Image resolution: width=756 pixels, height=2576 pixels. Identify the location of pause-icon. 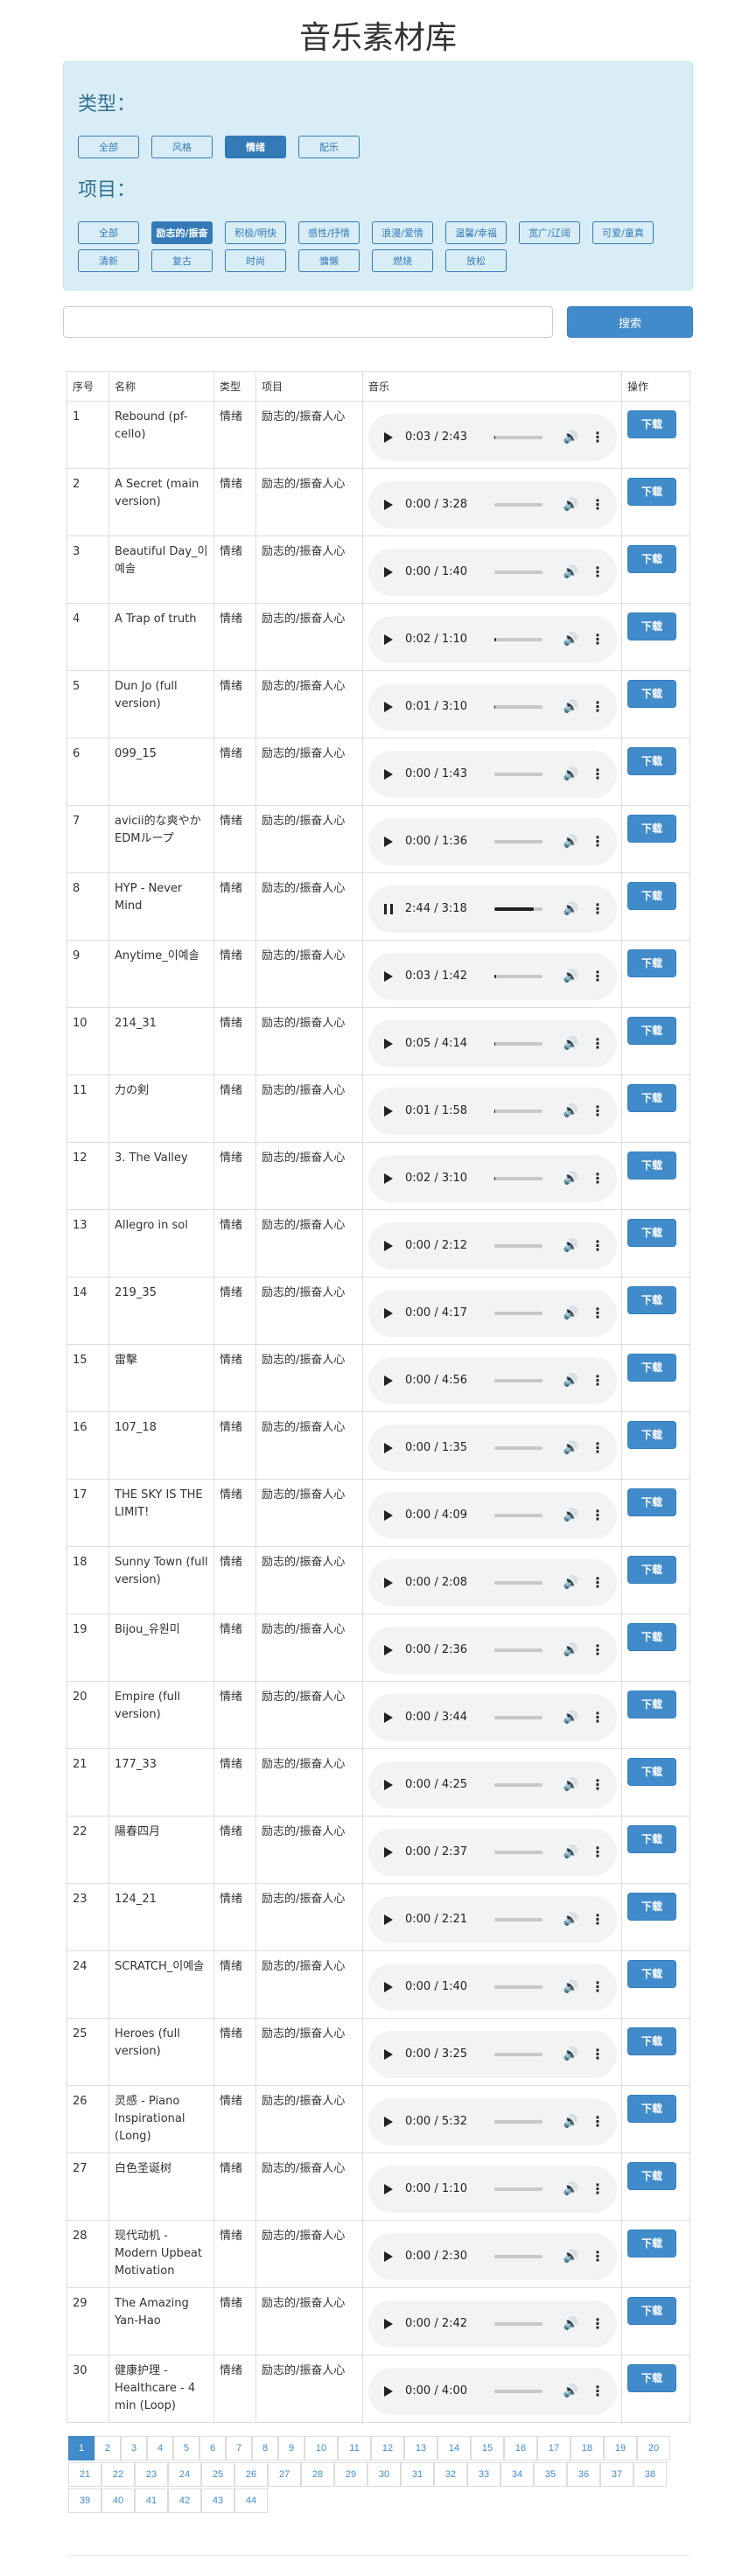
(388, 909).